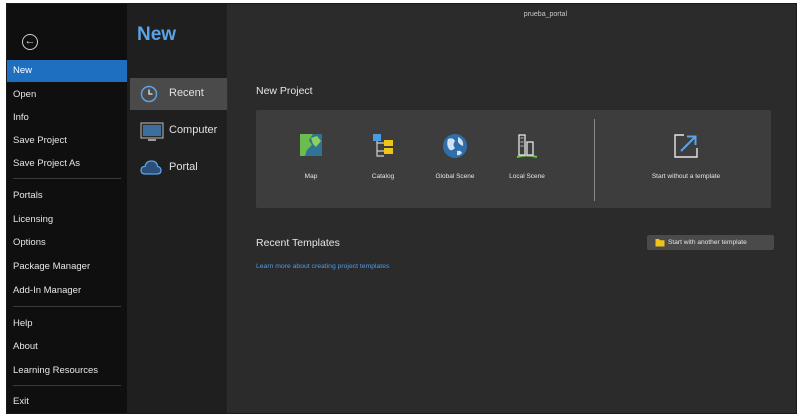 This screenshot has height=417, width=801. I want to click on template-local-scene: Local Scene, so click(527, 159).